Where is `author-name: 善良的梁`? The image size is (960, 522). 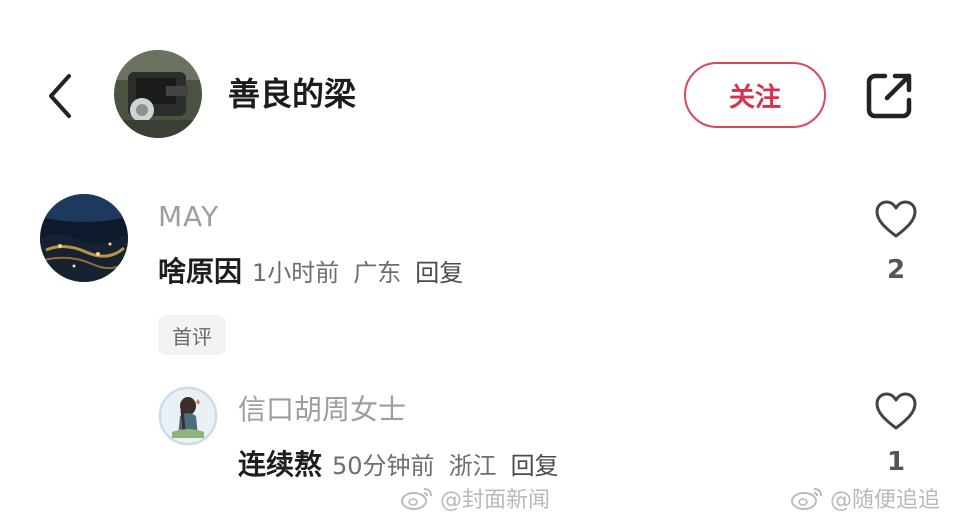
author-name: 善良的梁 is located at coordinates (292, 94).